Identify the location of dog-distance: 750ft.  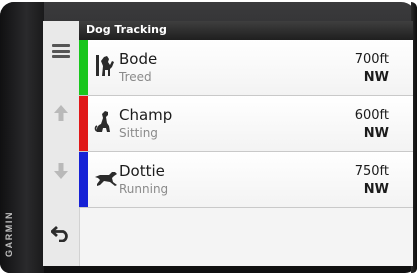
(371, 171).